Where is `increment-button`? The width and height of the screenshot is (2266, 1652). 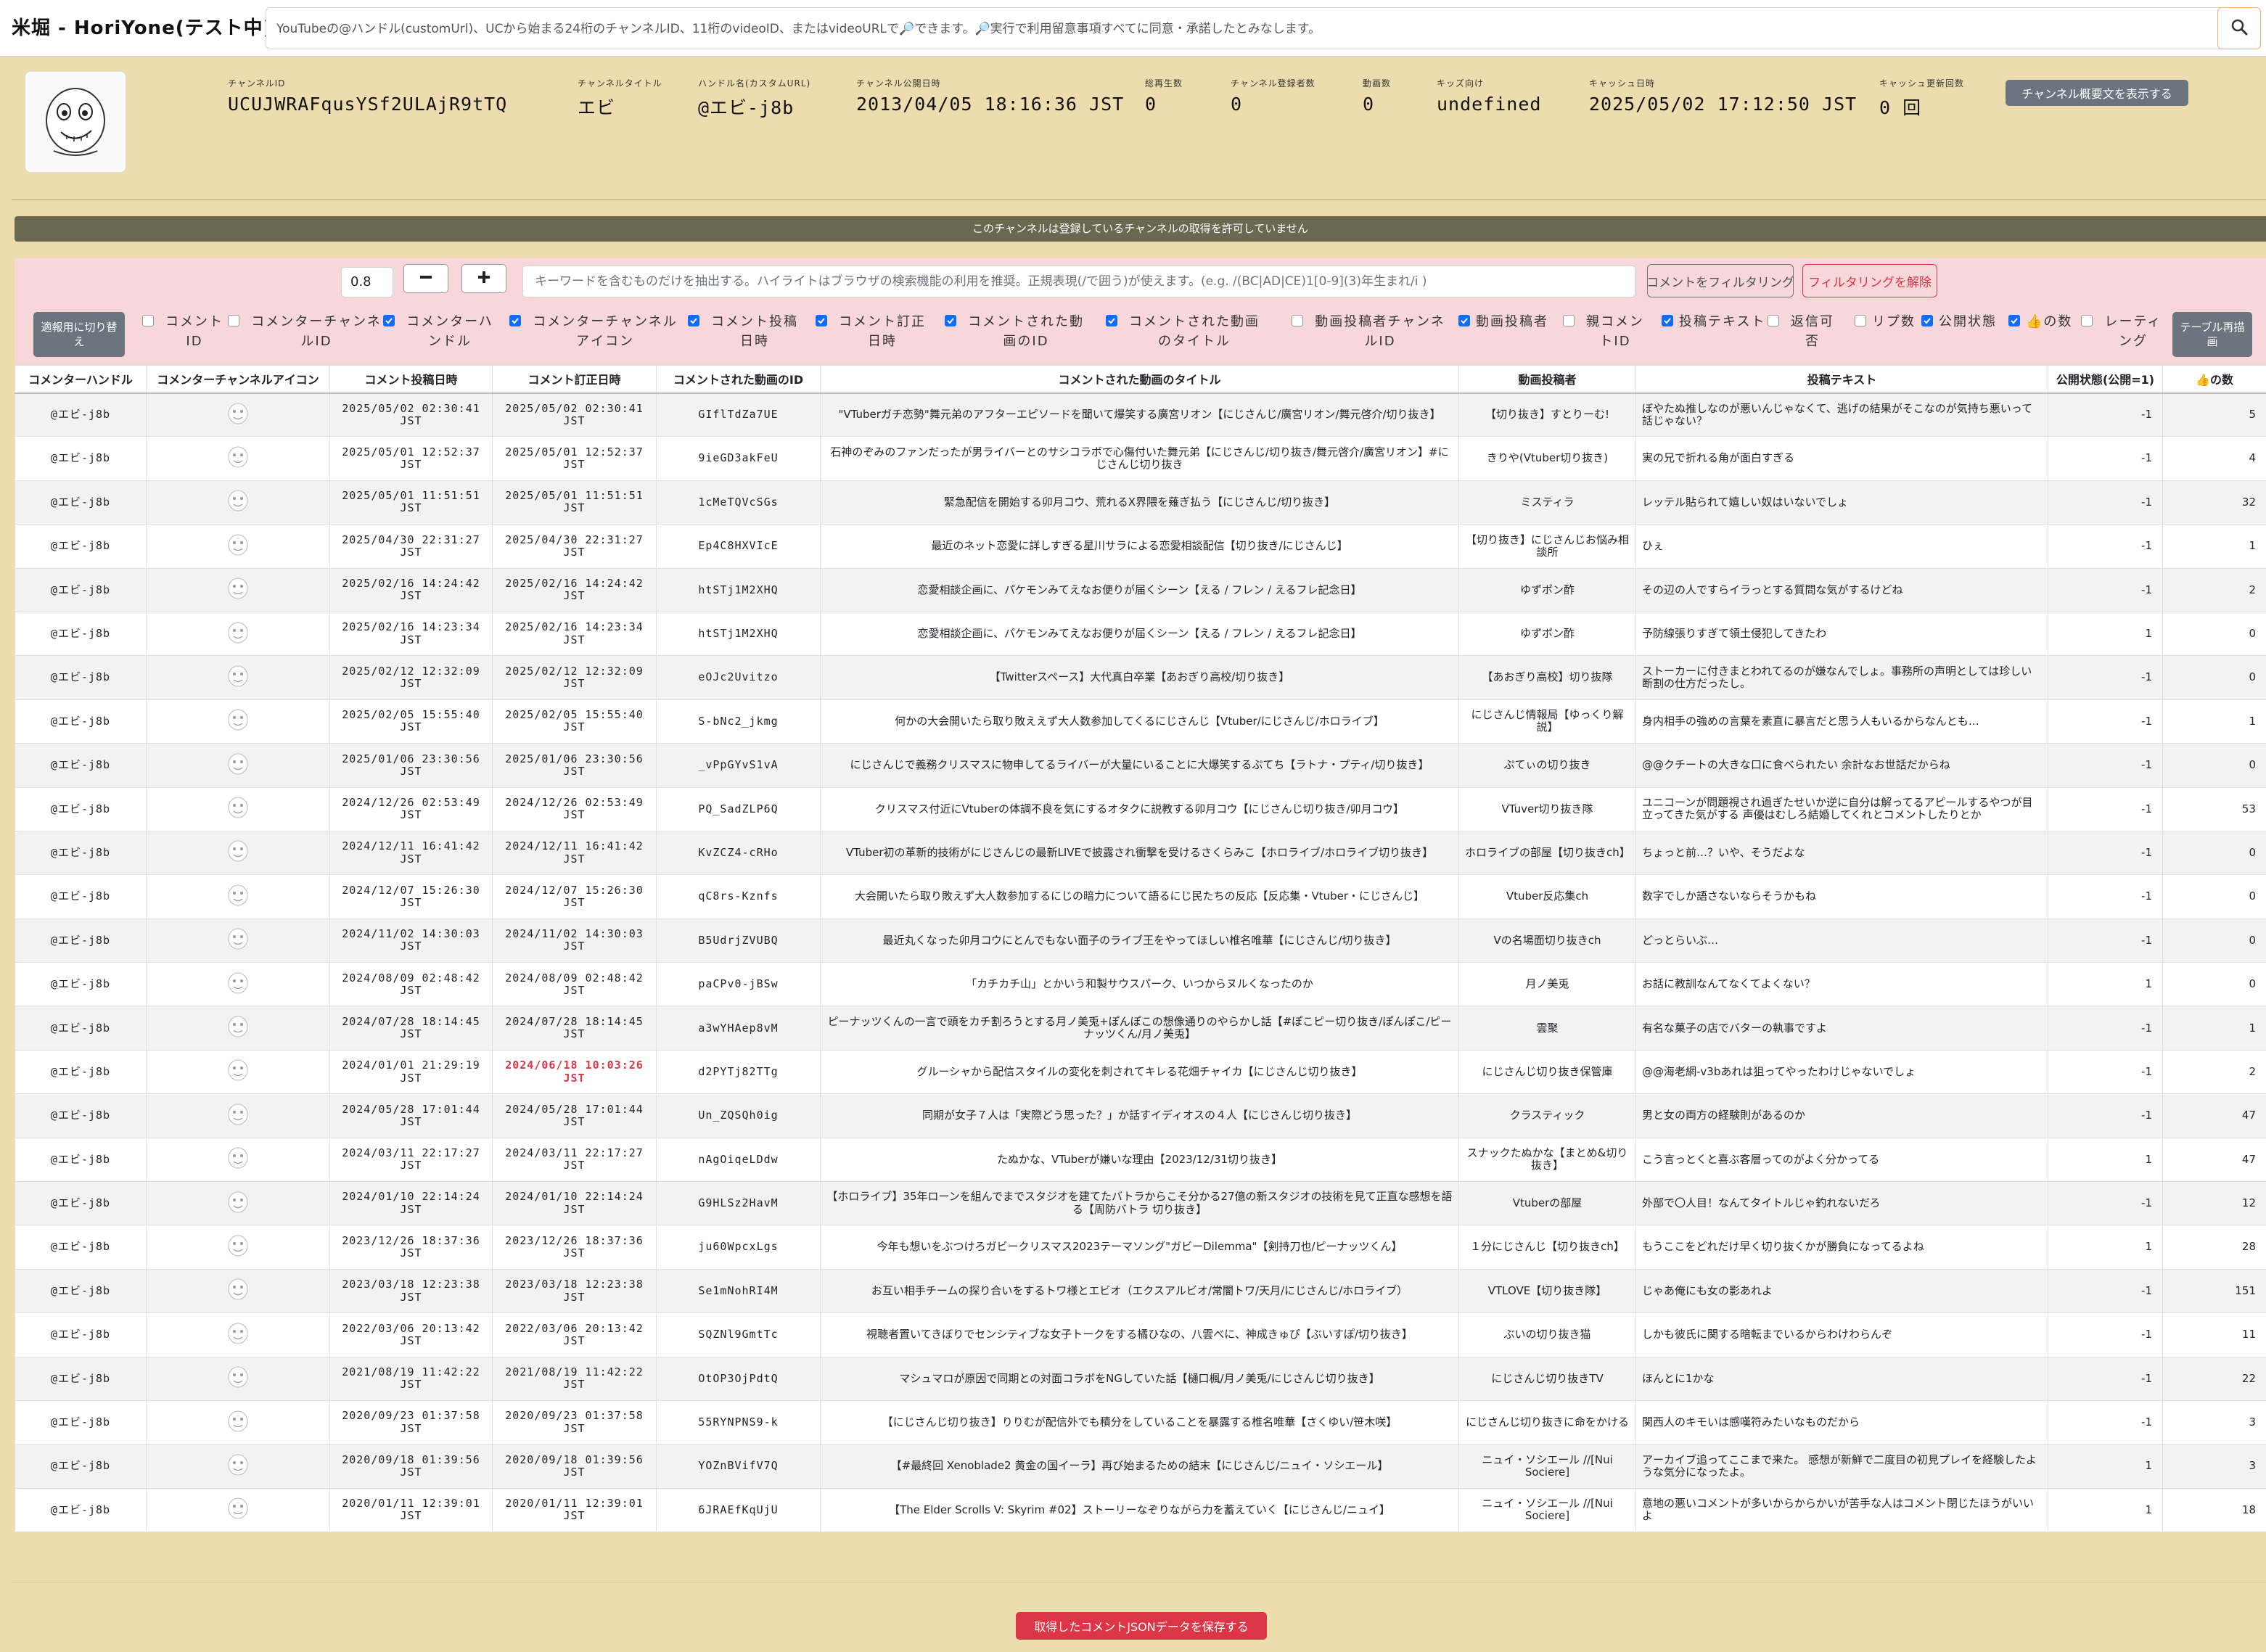
increment-button is located at coordinates (483, 278).